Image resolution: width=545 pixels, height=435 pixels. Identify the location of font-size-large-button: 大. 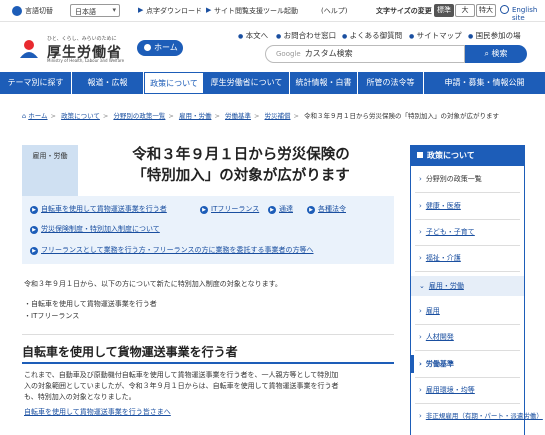
(465, 10).